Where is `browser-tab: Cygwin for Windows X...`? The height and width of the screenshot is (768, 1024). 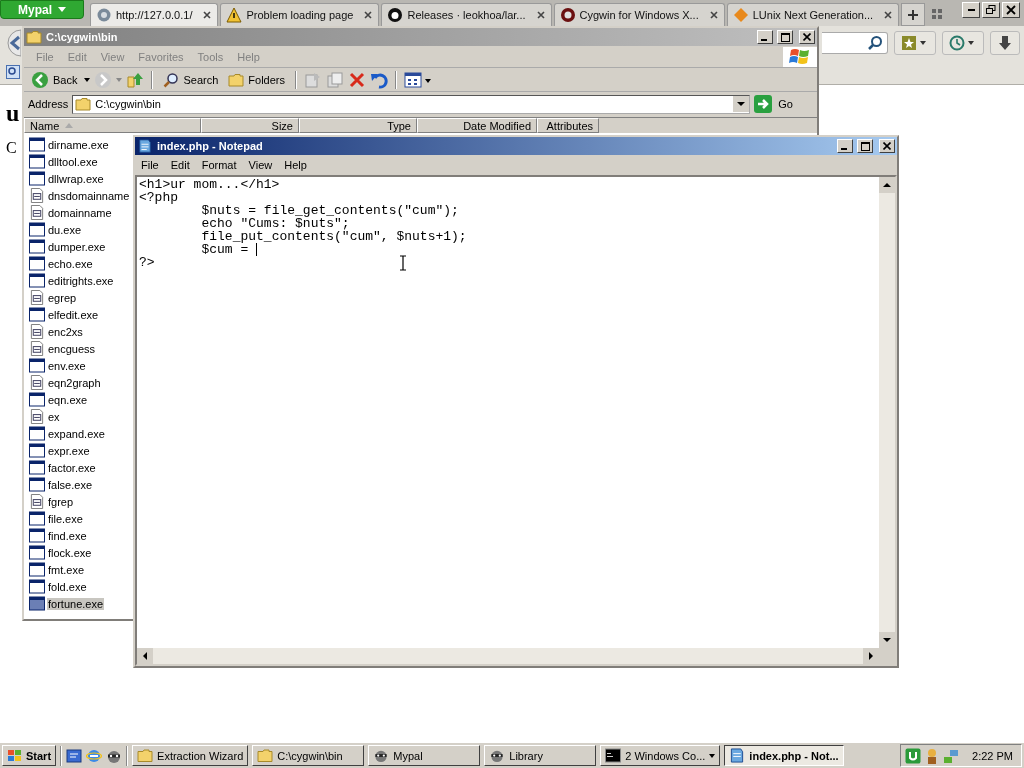
browser-tab: Cygwin for Windows X... is located at coordinates (639, 14).